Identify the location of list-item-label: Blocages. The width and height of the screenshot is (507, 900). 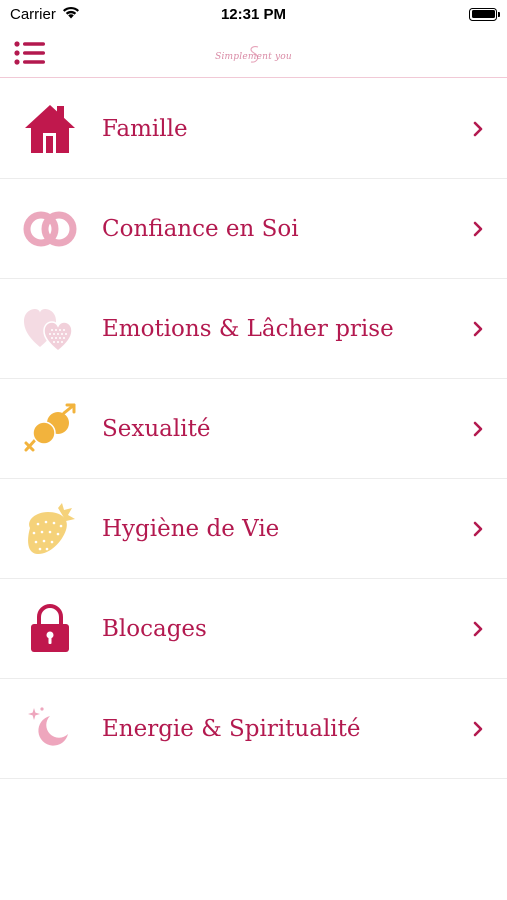
(154, 628).